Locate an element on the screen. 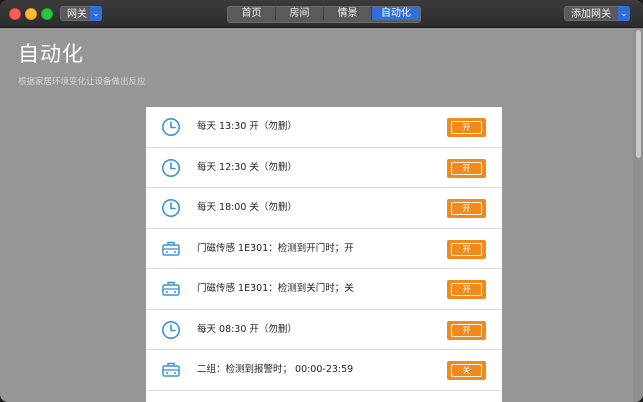  minimize-window-button is located at coordinates (31, 14).